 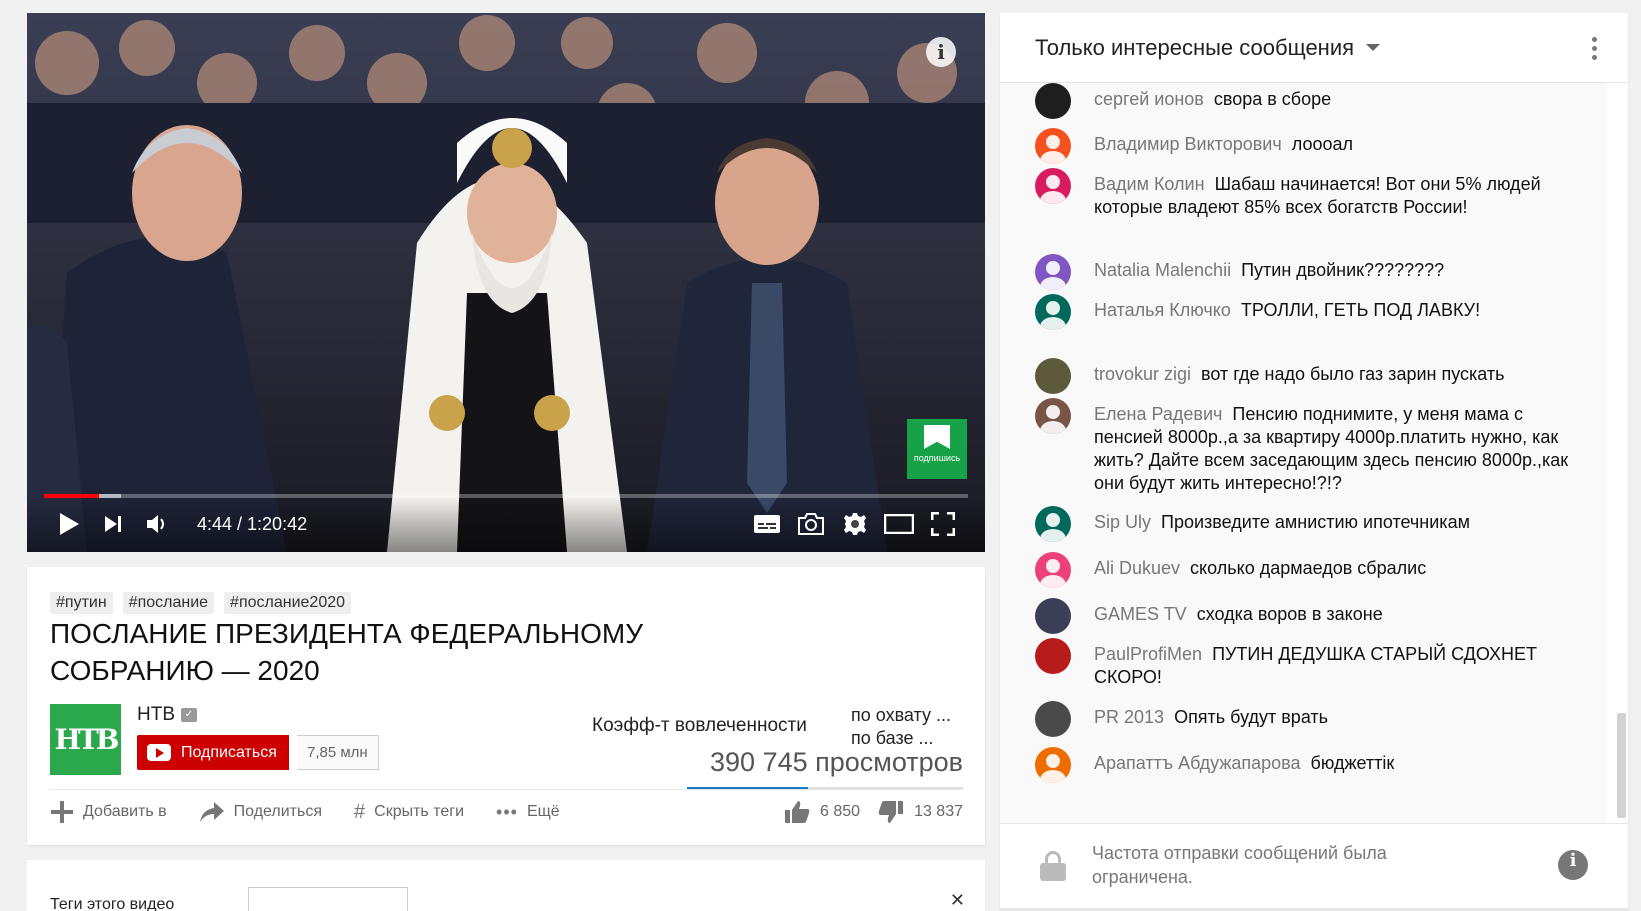 I want to click on hash-icon: #, so click(x=360, y=811).